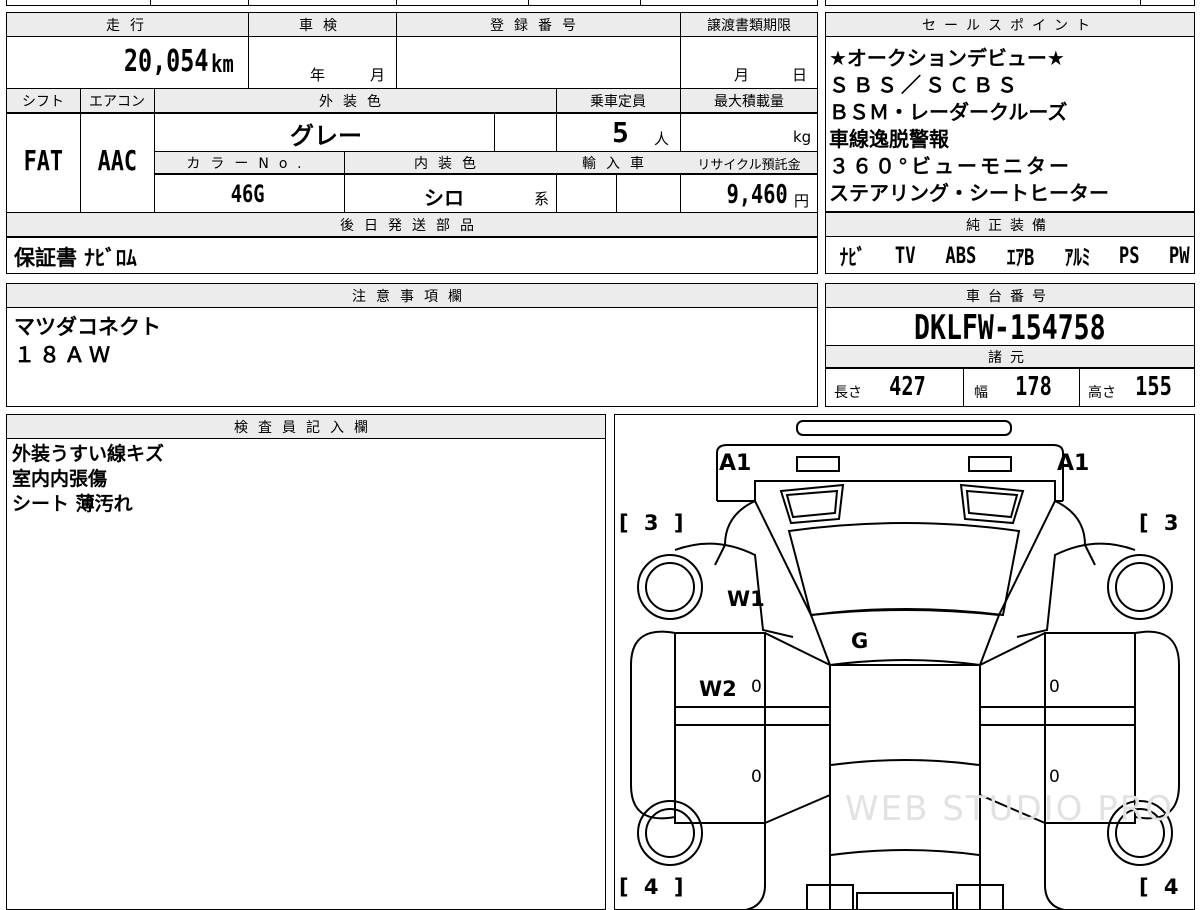 The width and height of the screenshot is (1200, 910). What do you see at coordinates (653, 887) in the screenshot?
I see `tire-depth-rear-left: [ 4 ]` at bounding box center [653, 887].